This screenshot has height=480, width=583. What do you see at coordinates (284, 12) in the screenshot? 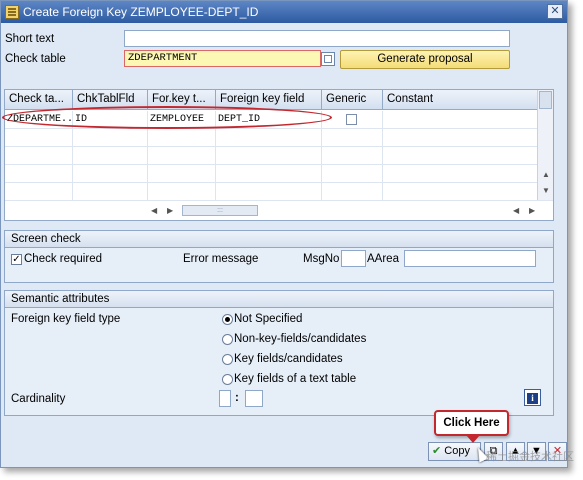
I see `title-bar: Create Foreign Key ZEMPLOYEE-DEPT_ID ✕` at bounding box center [284, 12].